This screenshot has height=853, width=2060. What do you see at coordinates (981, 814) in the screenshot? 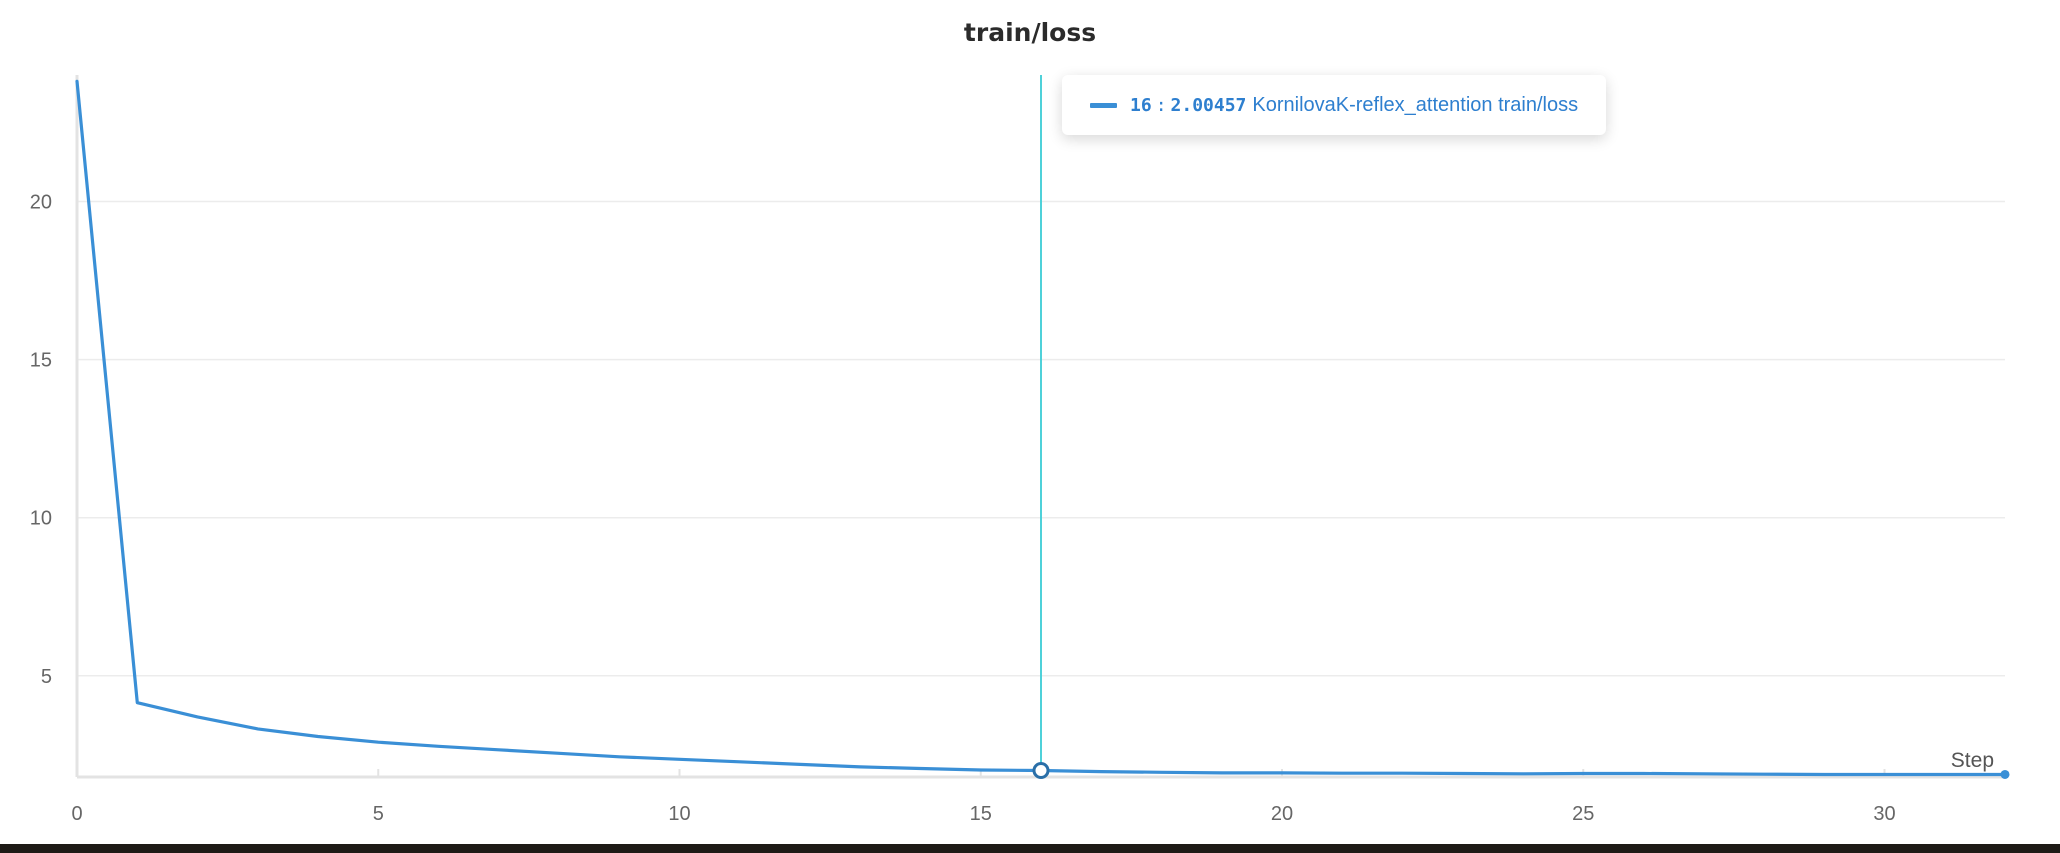
I see `x-tick-label: 15` at bounding box center [981, 814].